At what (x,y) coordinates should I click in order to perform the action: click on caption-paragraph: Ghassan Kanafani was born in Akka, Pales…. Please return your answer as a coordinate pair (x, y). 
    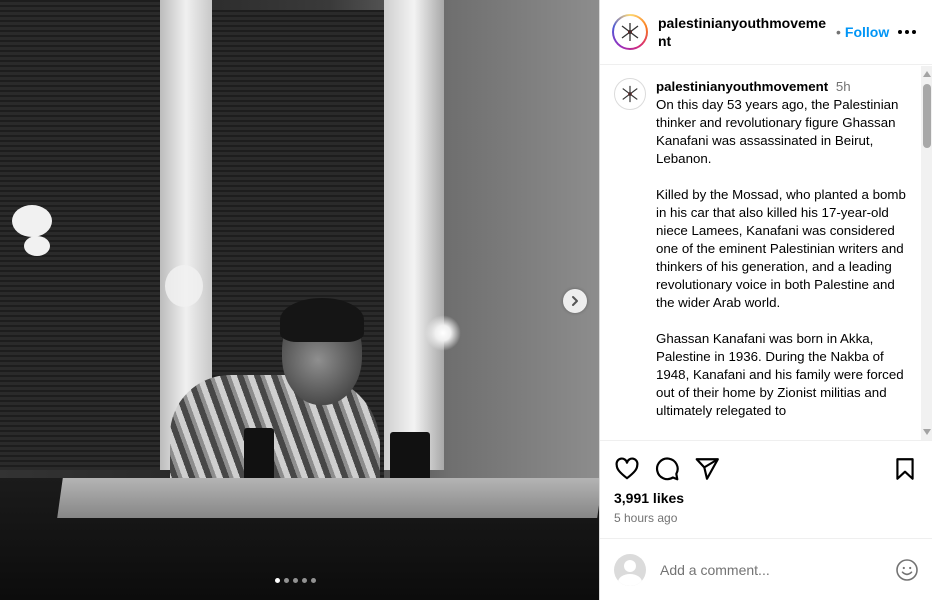
    Looking at the image, I should click on (780, 374).